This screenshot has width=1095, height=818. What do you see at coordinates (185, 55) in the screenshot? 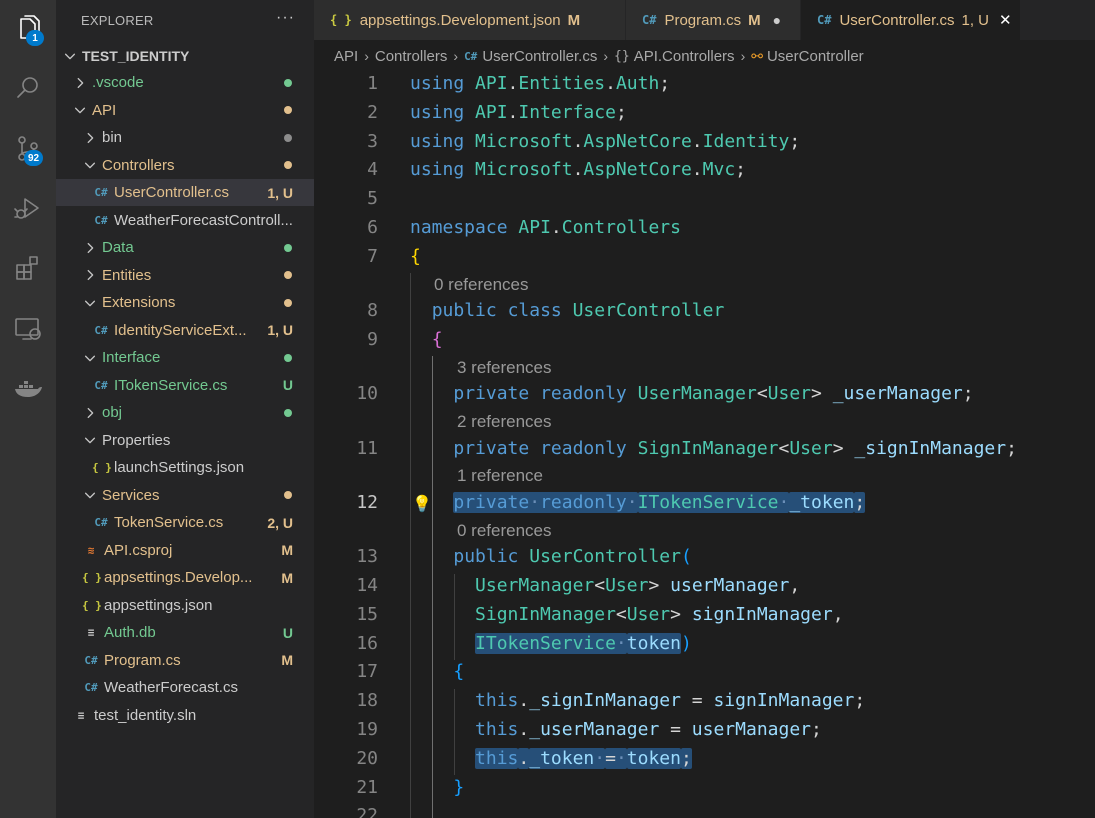
I see `workspace-root: TEST_IDENTITY` at bounding box center [185, 55].